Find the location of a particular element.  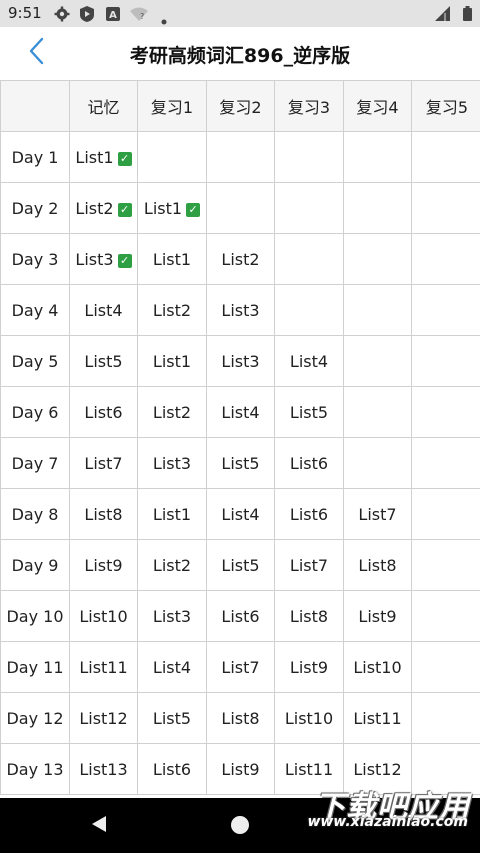

app-bar: 考研高频词汇896_逆序版 is located at coordinates (240, 53).